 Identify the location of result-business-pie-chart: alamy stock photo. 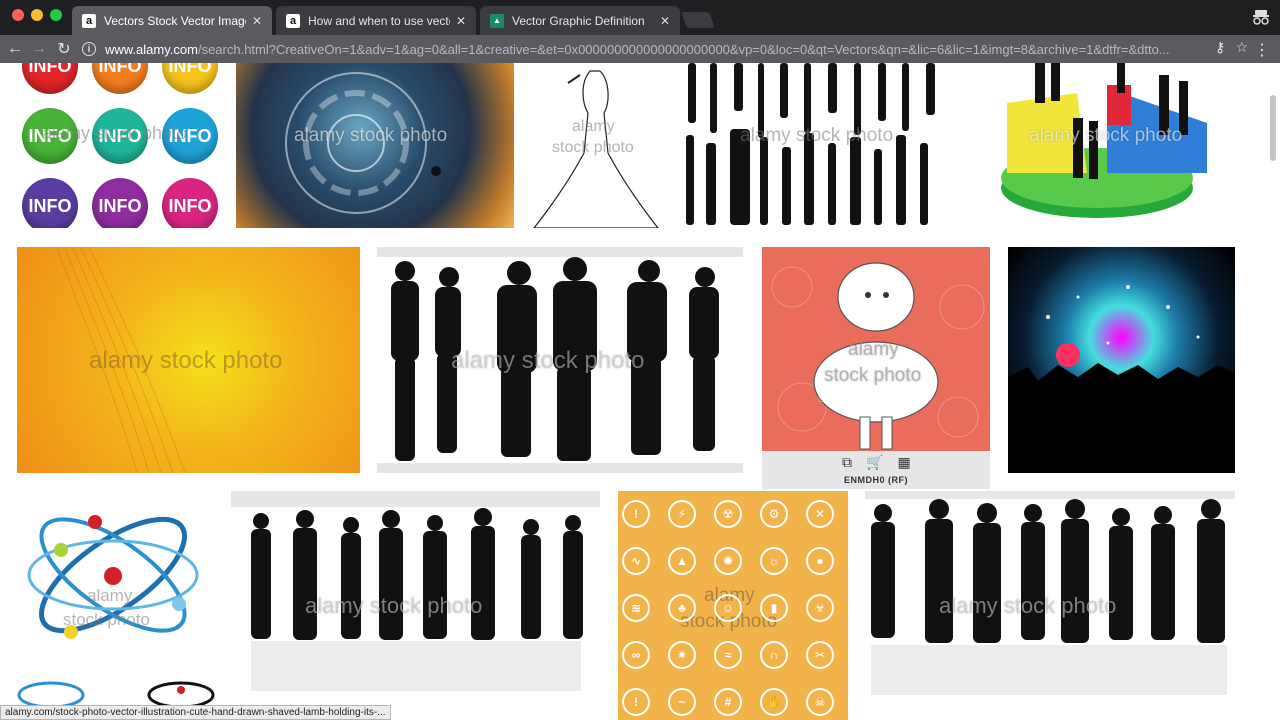
(1106, 145).